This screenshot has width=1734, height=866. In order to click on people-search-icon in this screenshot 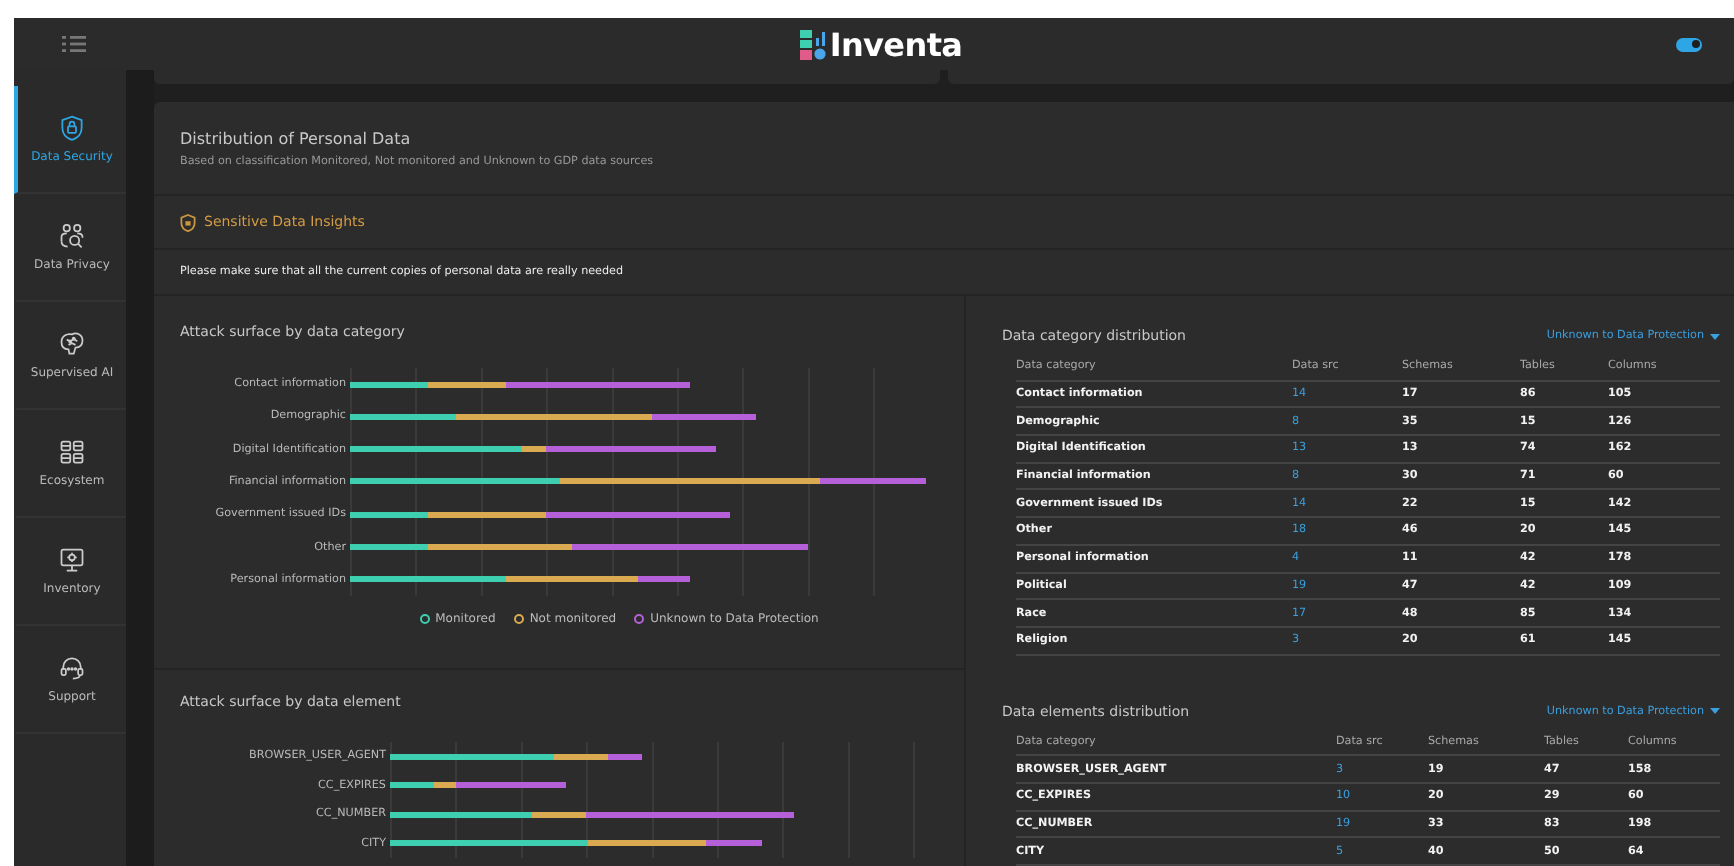, I will do `click(72, 236)`.